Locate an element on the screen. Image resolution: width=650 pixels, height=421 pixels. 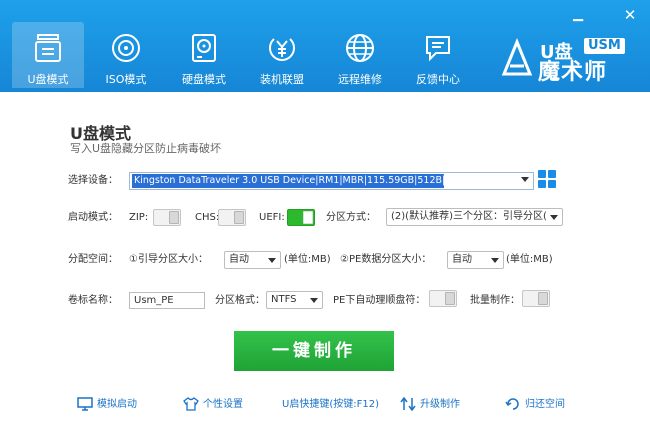
tab-label: ISO模式 is located at coordinates (126, 79).